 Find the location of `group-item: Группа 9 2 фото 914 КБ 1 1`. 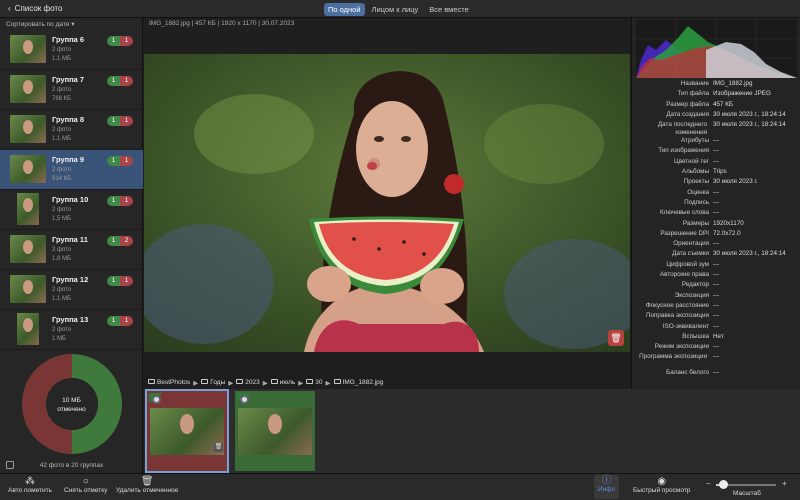

group-item: Группа 9 2 фото 914 КБ 1 1 is located at coordinates (71, 170).